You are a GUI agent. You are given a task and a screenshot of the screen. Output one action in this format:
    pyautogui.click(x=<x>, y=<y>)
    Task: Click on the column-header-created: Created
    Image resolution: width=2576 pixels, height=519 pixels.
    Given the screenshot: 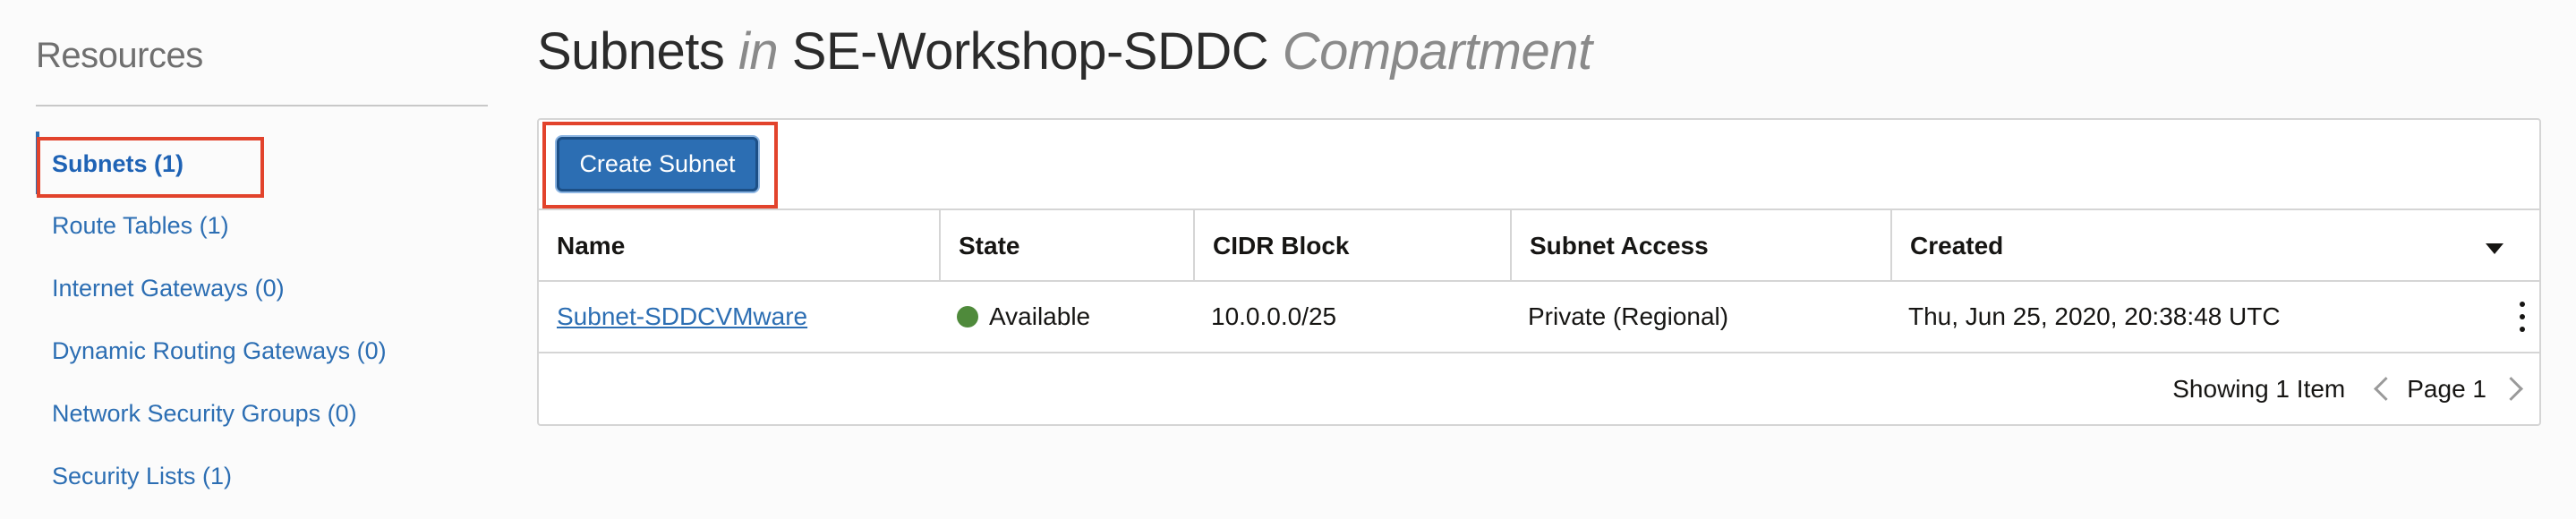 What is the action you would take?
    pyautogui.click(x=2214, y=246)
    